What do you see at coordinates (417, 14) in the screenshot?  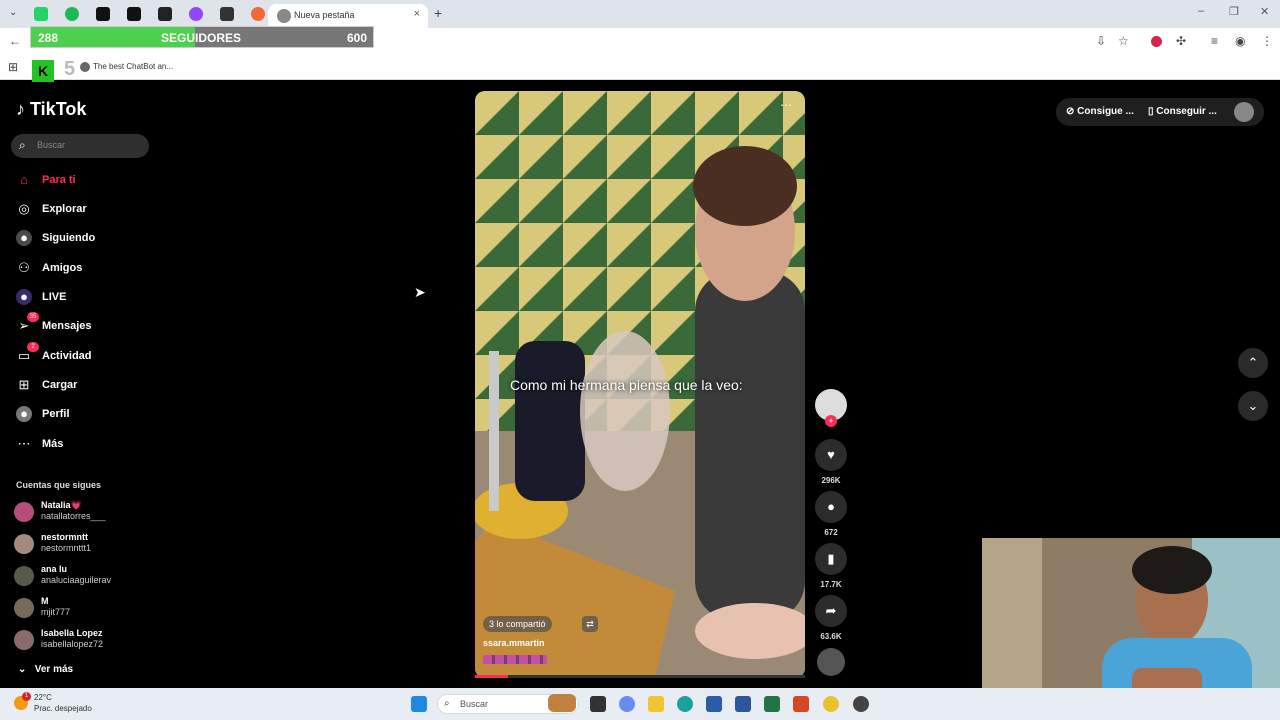 I see `close-tab-icon: ×` at bounding box center [417, 14].